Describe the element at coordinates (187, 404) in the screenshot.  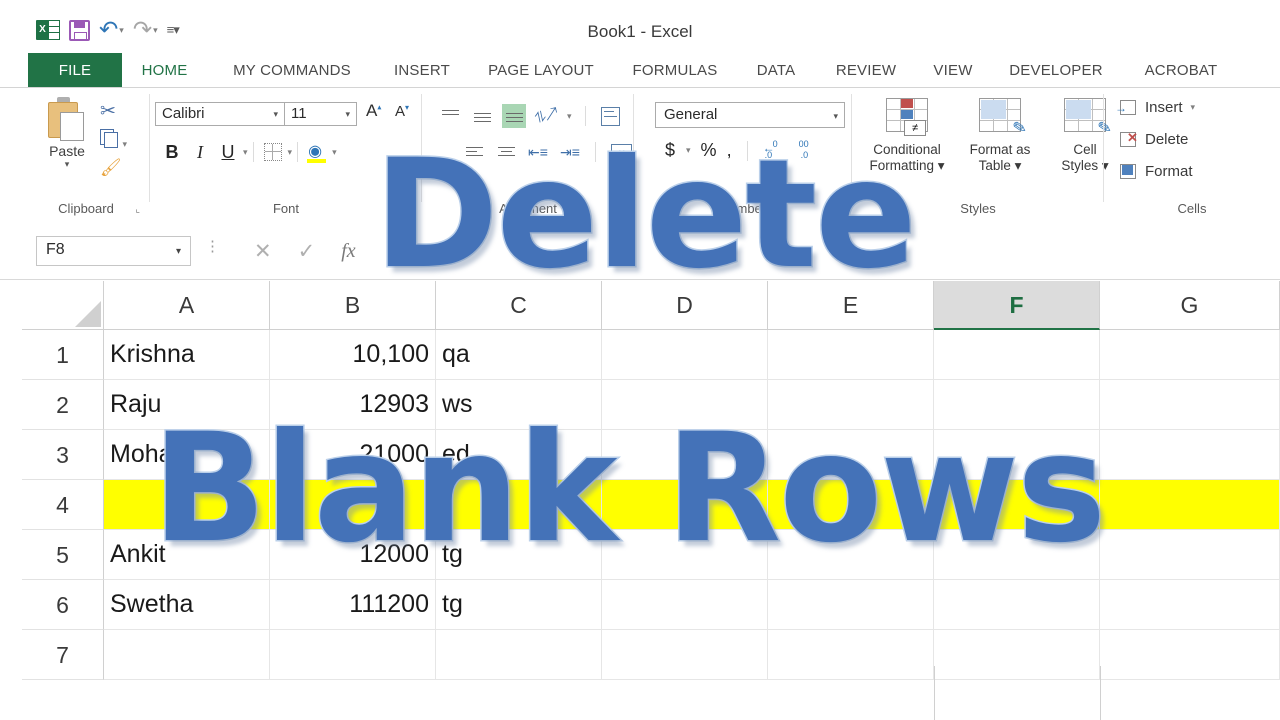
I see `cell-A2: Raju` at that location.